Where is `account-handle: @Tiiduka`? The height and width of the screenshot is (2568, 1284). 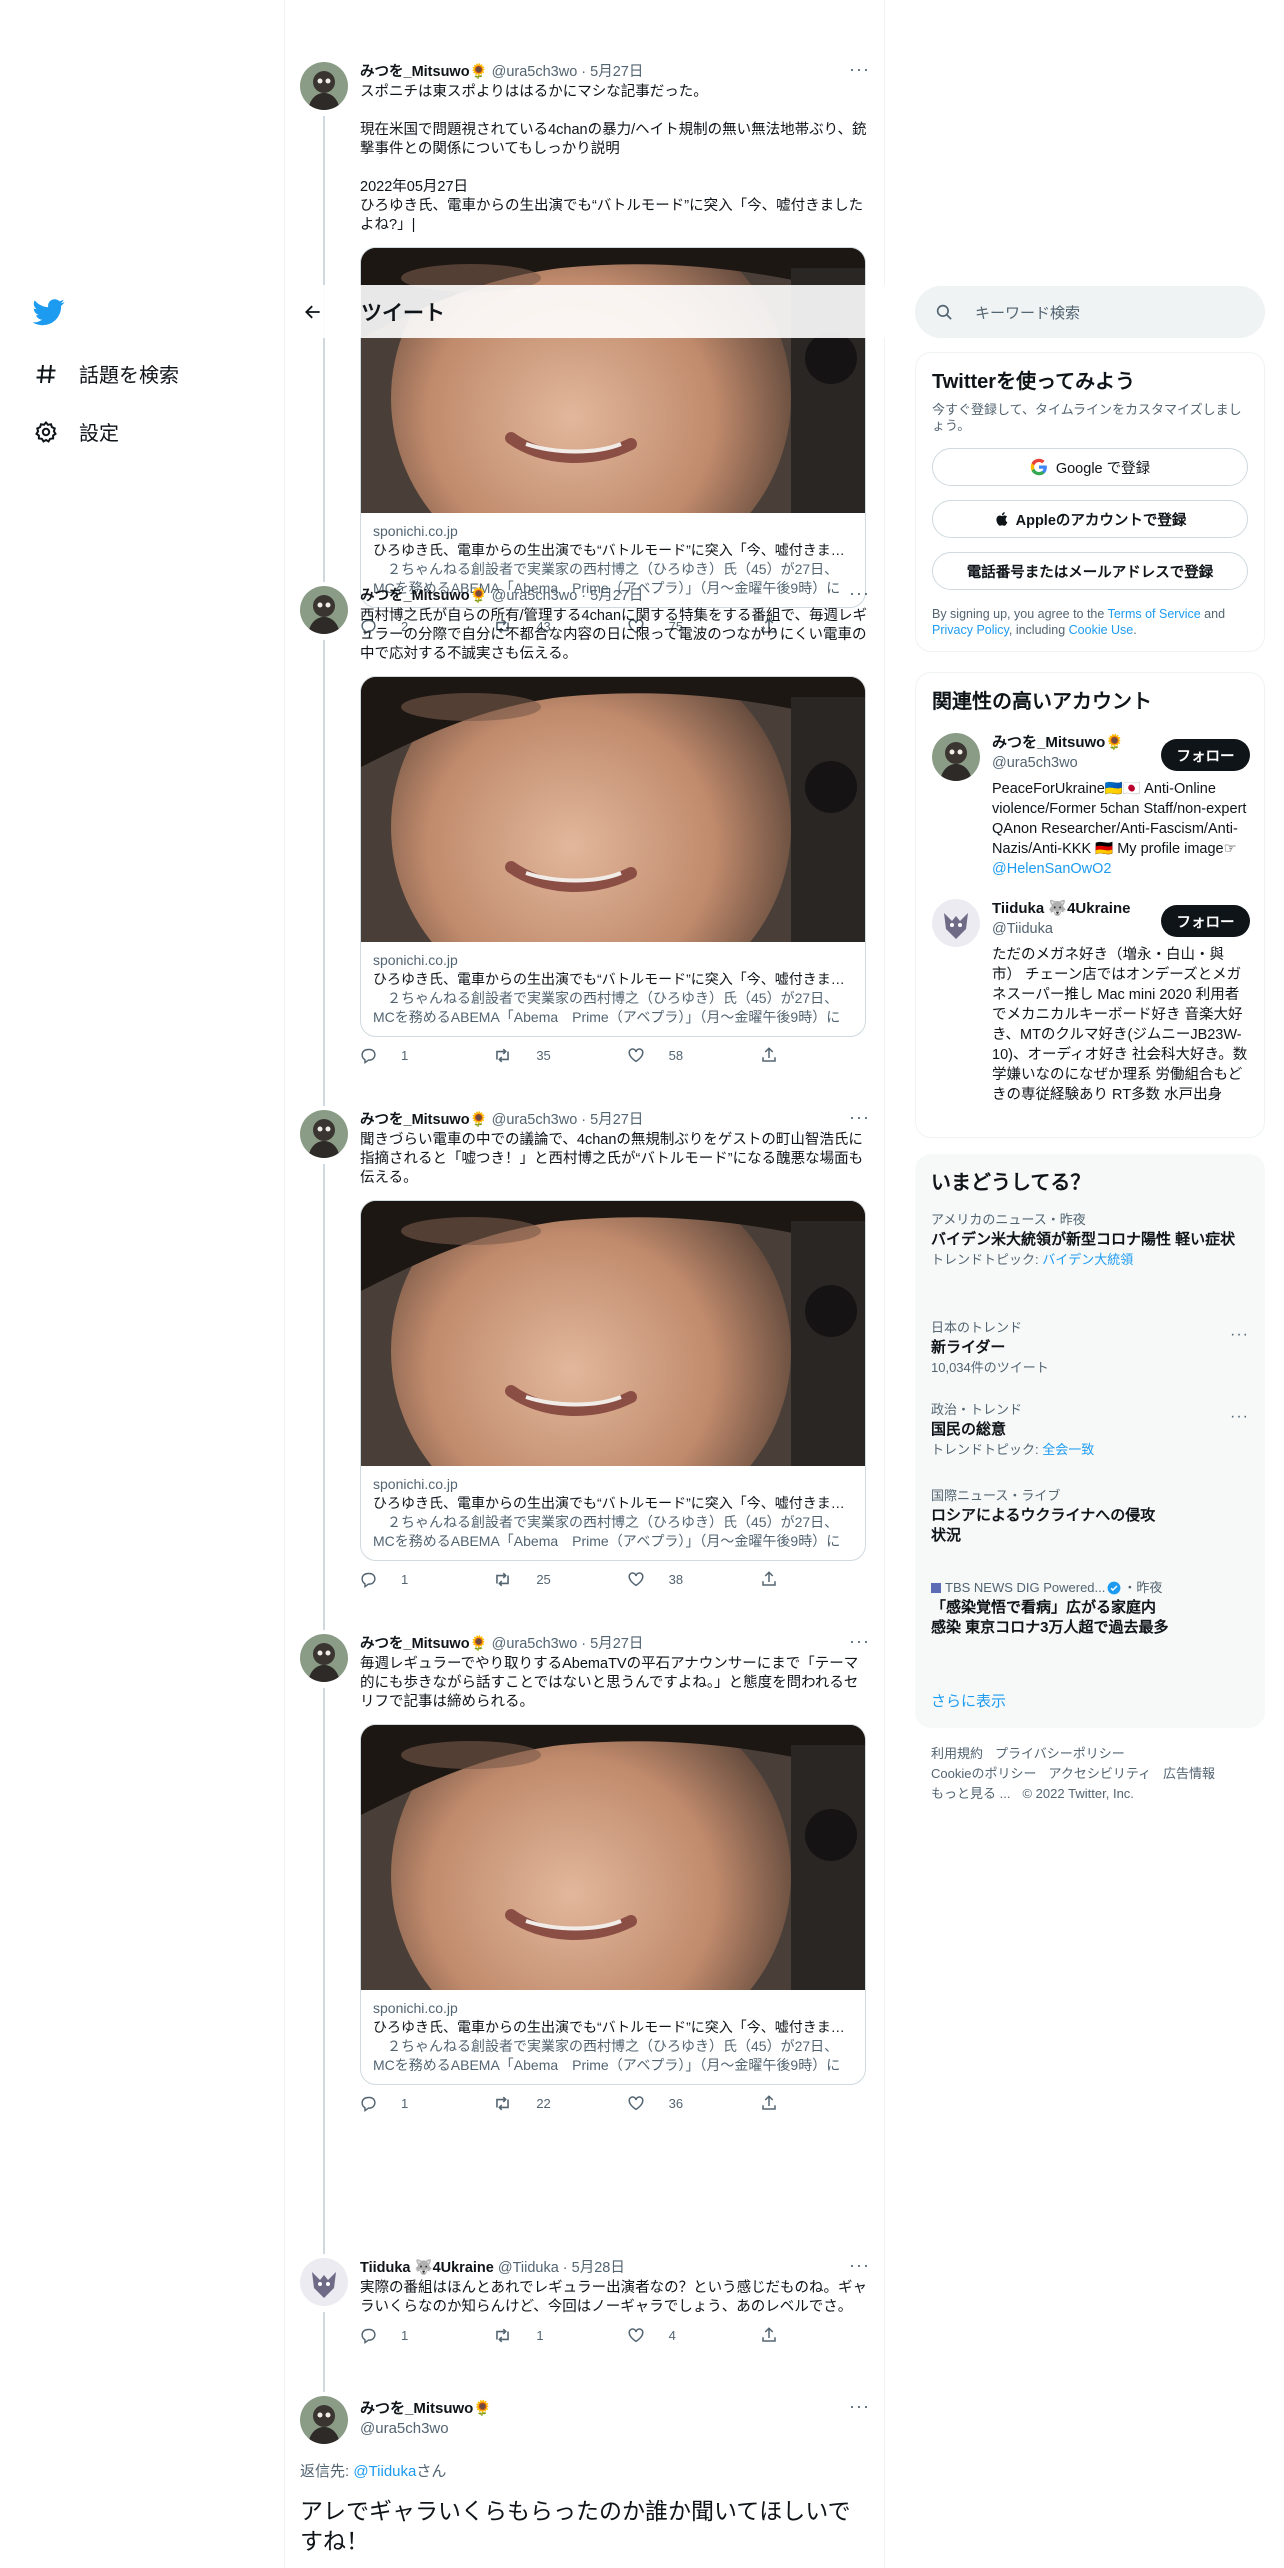
account-handle: @Tiiduka is located at coordinates (1072, 929).